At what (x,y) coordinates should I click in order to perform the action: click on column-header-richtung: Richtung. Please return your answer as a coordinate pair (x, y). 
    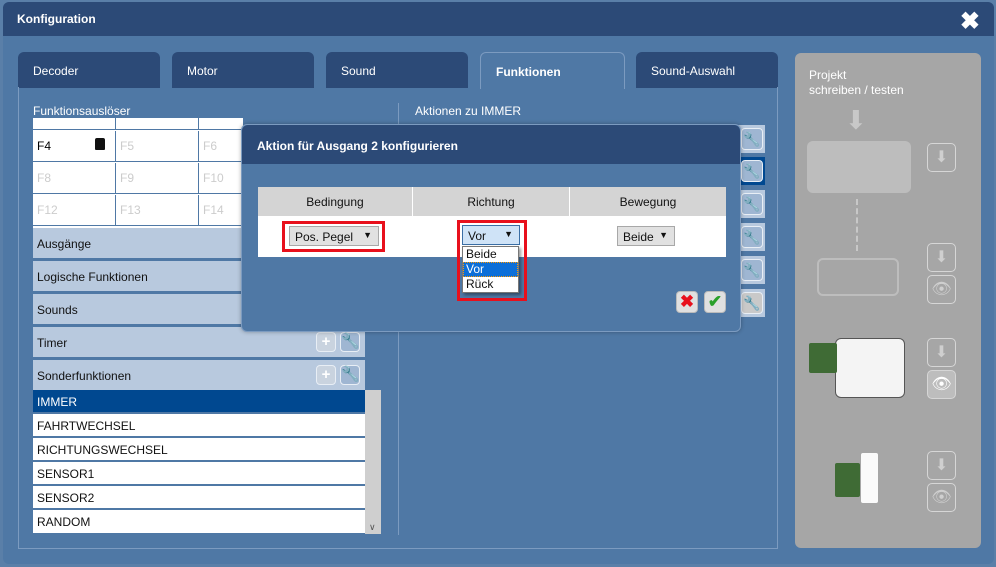
    Looking at the image, I should click on (491, 201).